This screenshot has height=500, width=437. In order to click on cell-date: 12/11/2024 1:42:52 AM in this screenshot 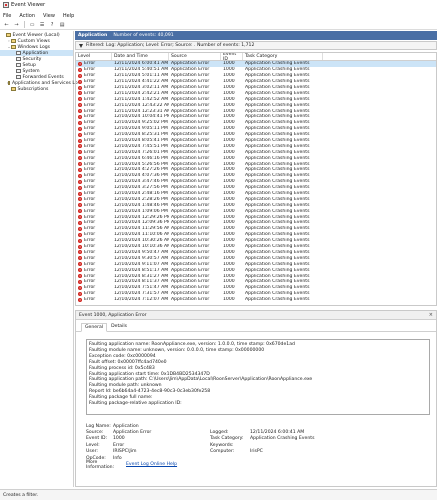, I will do `click(141, 99)`.